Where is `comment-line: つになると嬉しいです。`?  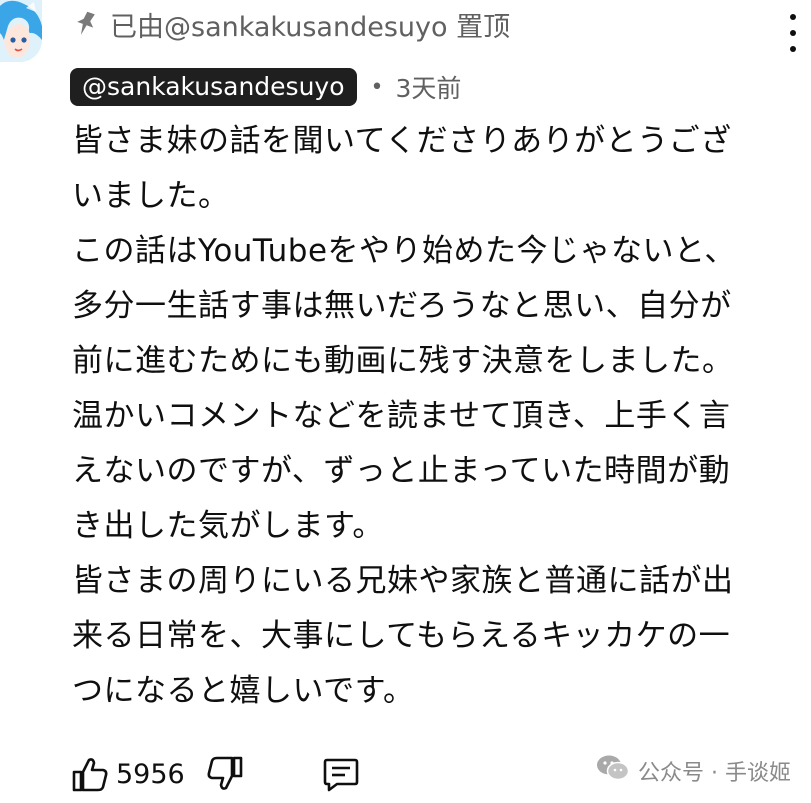
comment-line: つになると嬉しいです。 is located at coordinates (243, 691).